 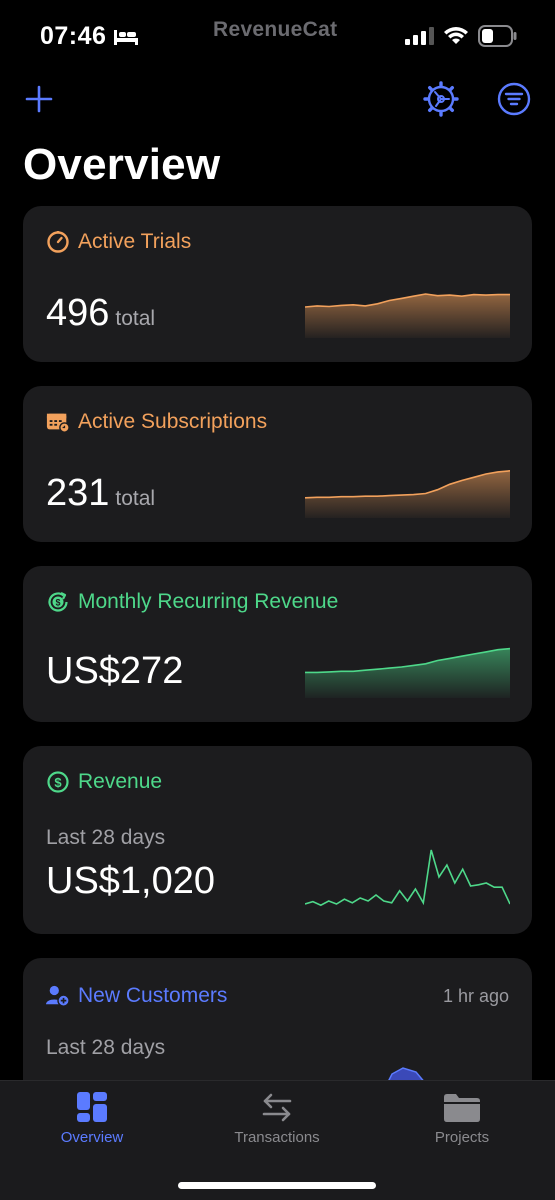 What do you see at coordinates (106, 1047) in the screenshot?
I see `new-customers-period: Last 28 days` at bounding box center [106, 1047].